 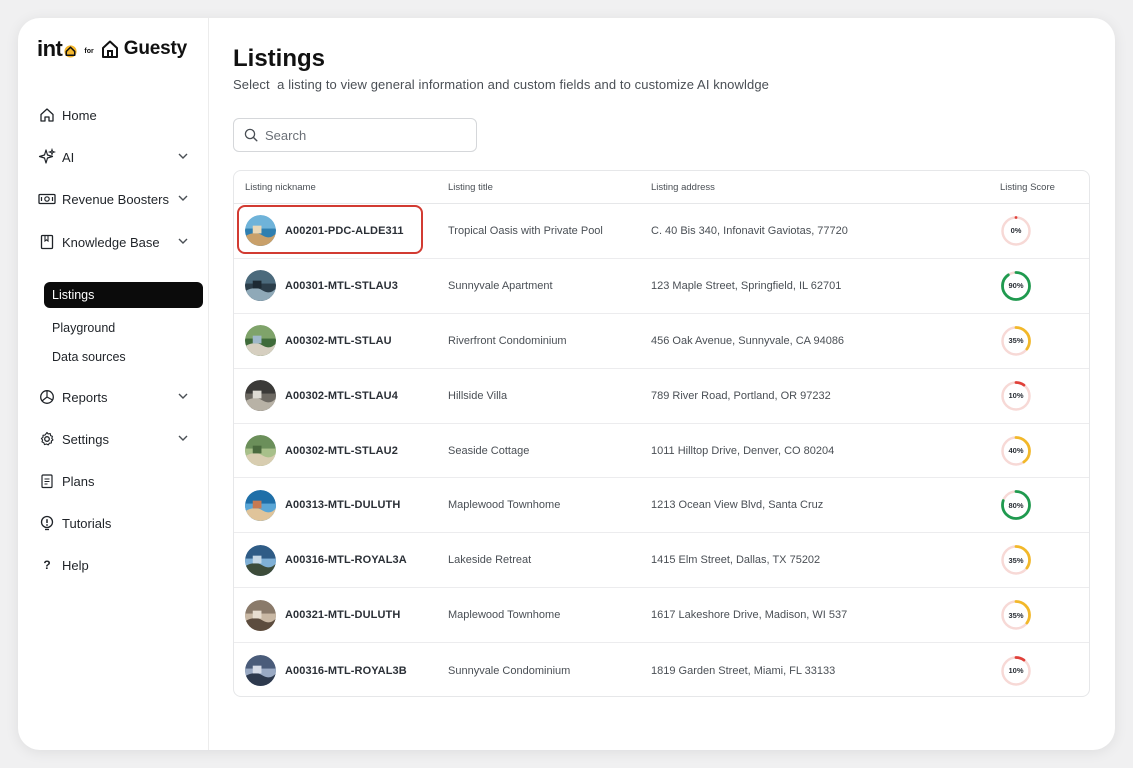 What do you see at coordinates (113, 199) in the screenshot?
I see `sidebar-item-revenue-boosters: Revenue Boosters` at bounding box center [113, 199].